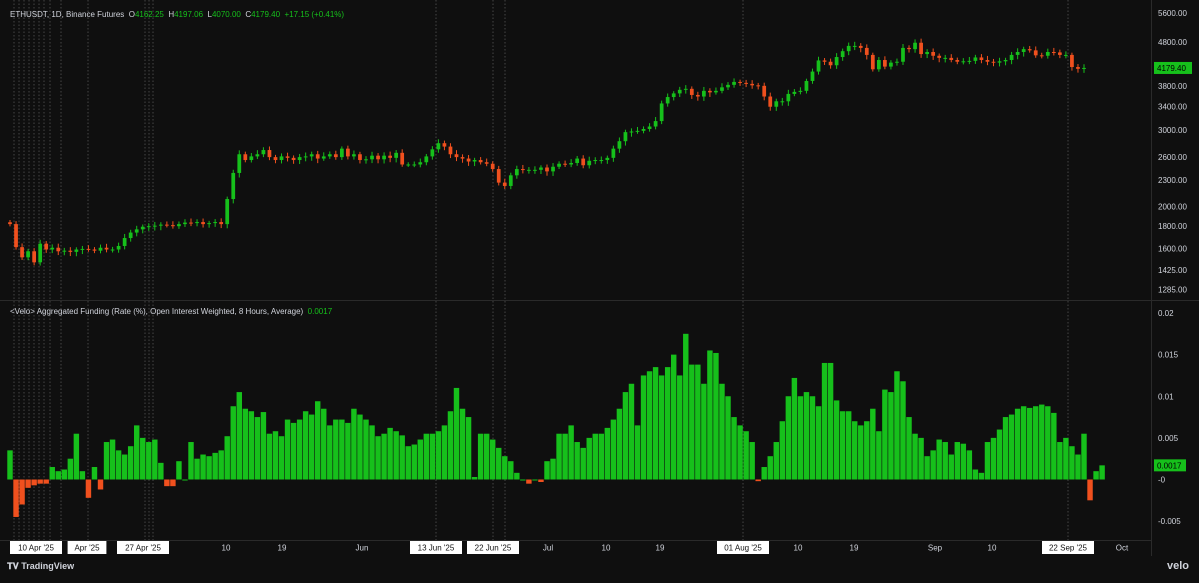 The height and width of the screenshot is (583, 1199). What do you see at coordinates (1168, 355) in the screenshot?
I see `funding-tick-label: 0.015` at bounding box center [1168, 355].